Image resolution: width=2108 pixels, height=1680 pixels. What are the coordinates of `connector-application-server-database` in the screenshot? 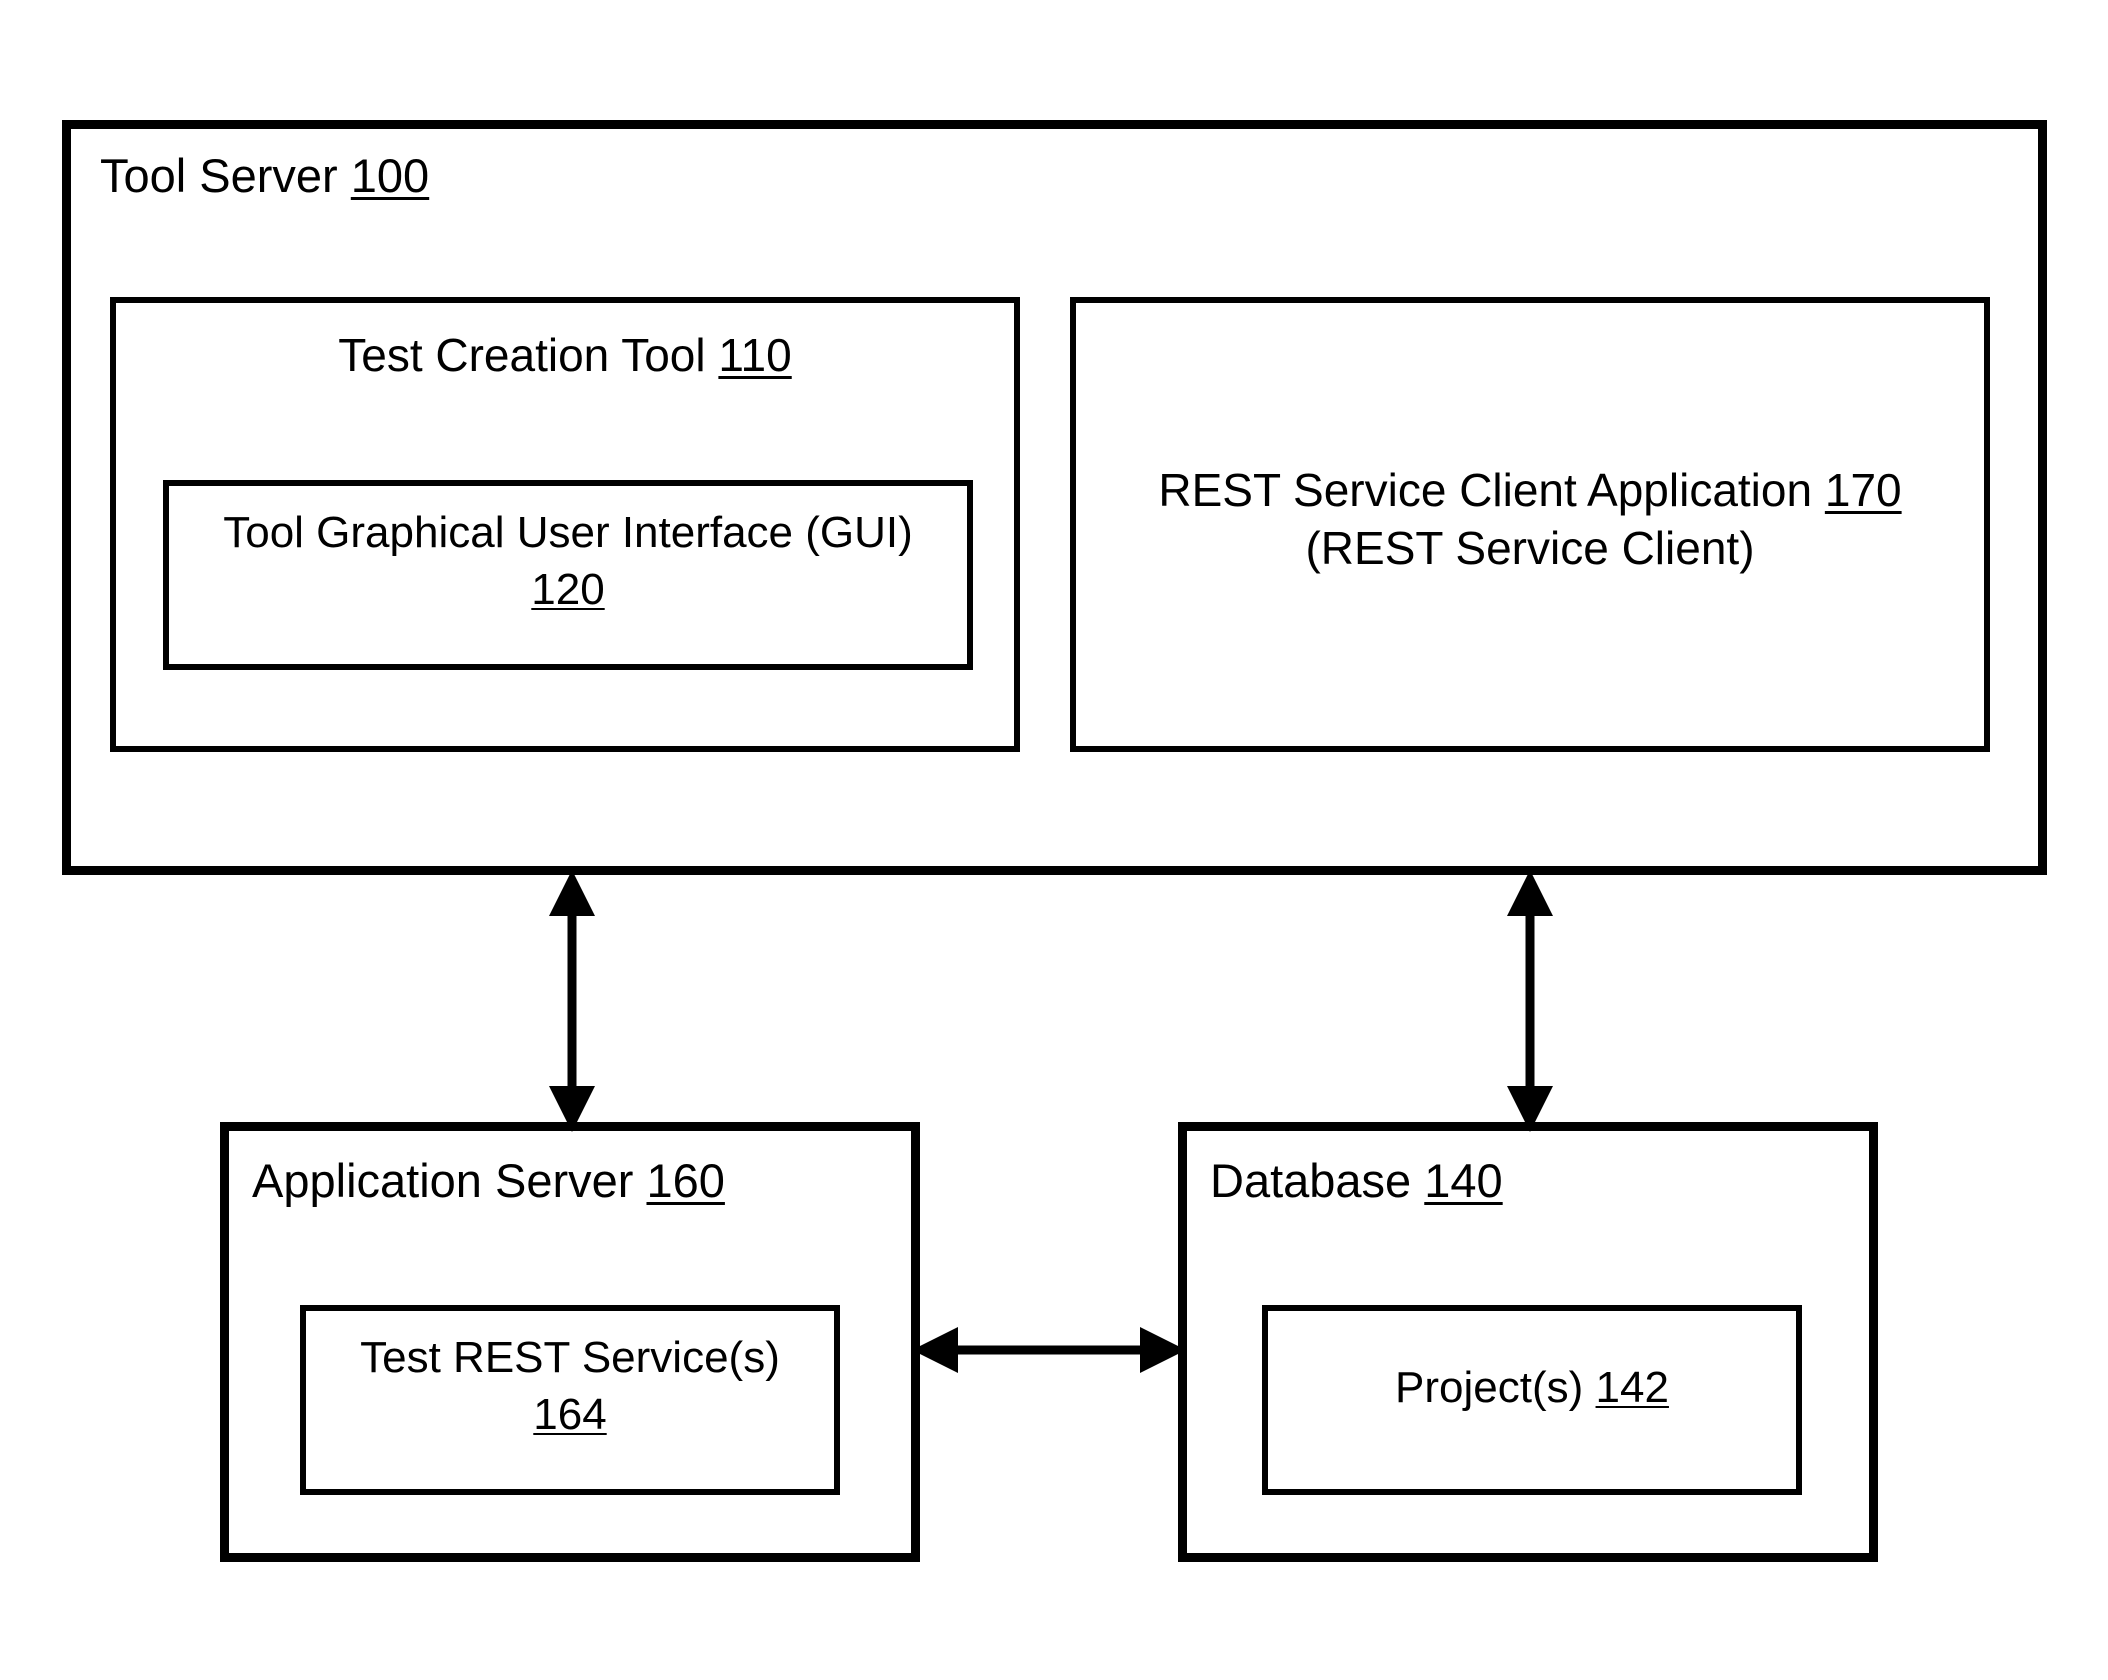 It's located at (1049, 1350).